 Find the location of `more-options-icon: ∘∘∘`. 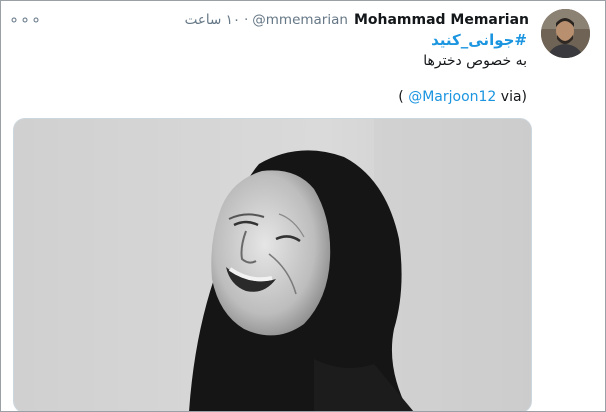

more-options-icon: ∘∘∘ is located at coordinates (25, 19).